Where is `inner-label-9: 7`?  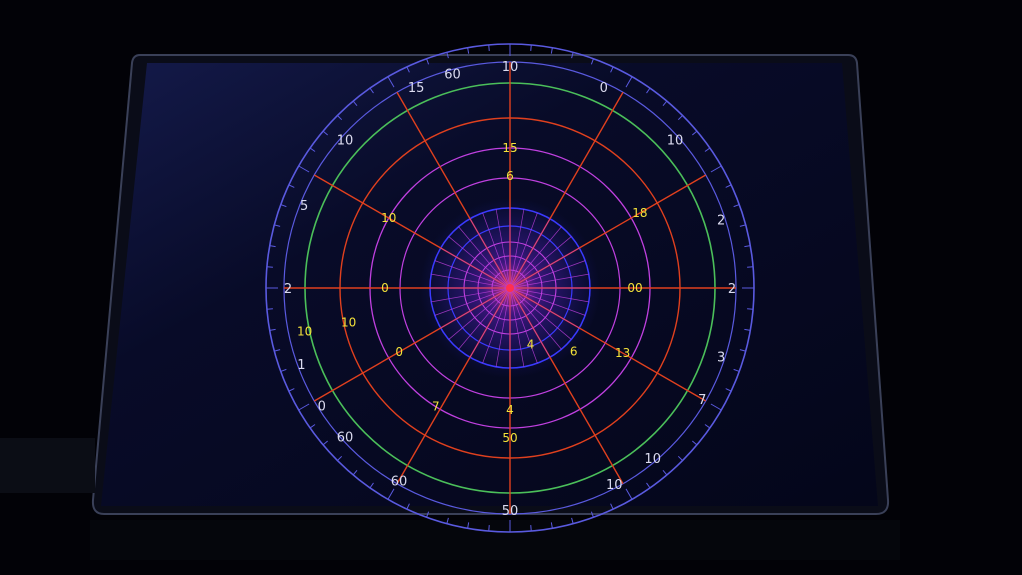 inner-label-9: 7 is located at coordinates (436, 407).